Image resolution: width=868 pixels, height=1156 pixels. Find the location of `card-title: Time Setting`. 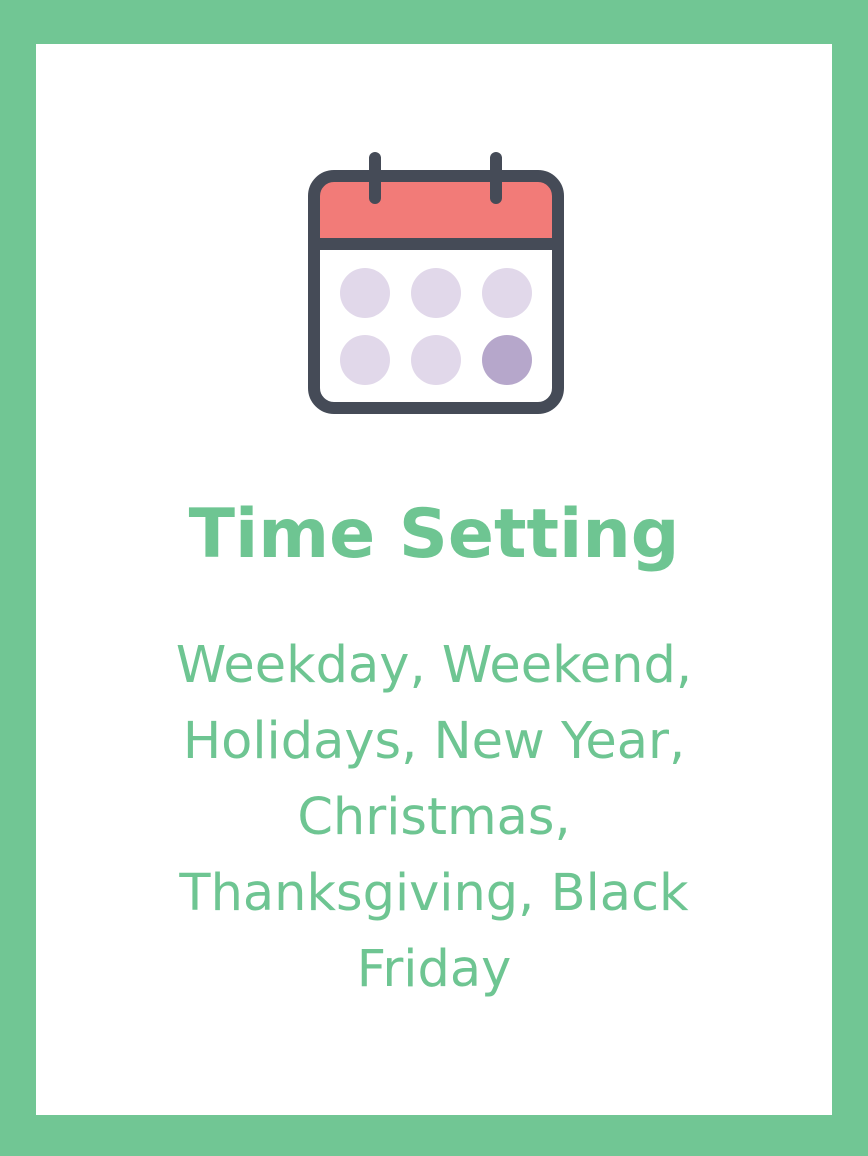

card-title: Time Setting is located at coordinates (434, 534).